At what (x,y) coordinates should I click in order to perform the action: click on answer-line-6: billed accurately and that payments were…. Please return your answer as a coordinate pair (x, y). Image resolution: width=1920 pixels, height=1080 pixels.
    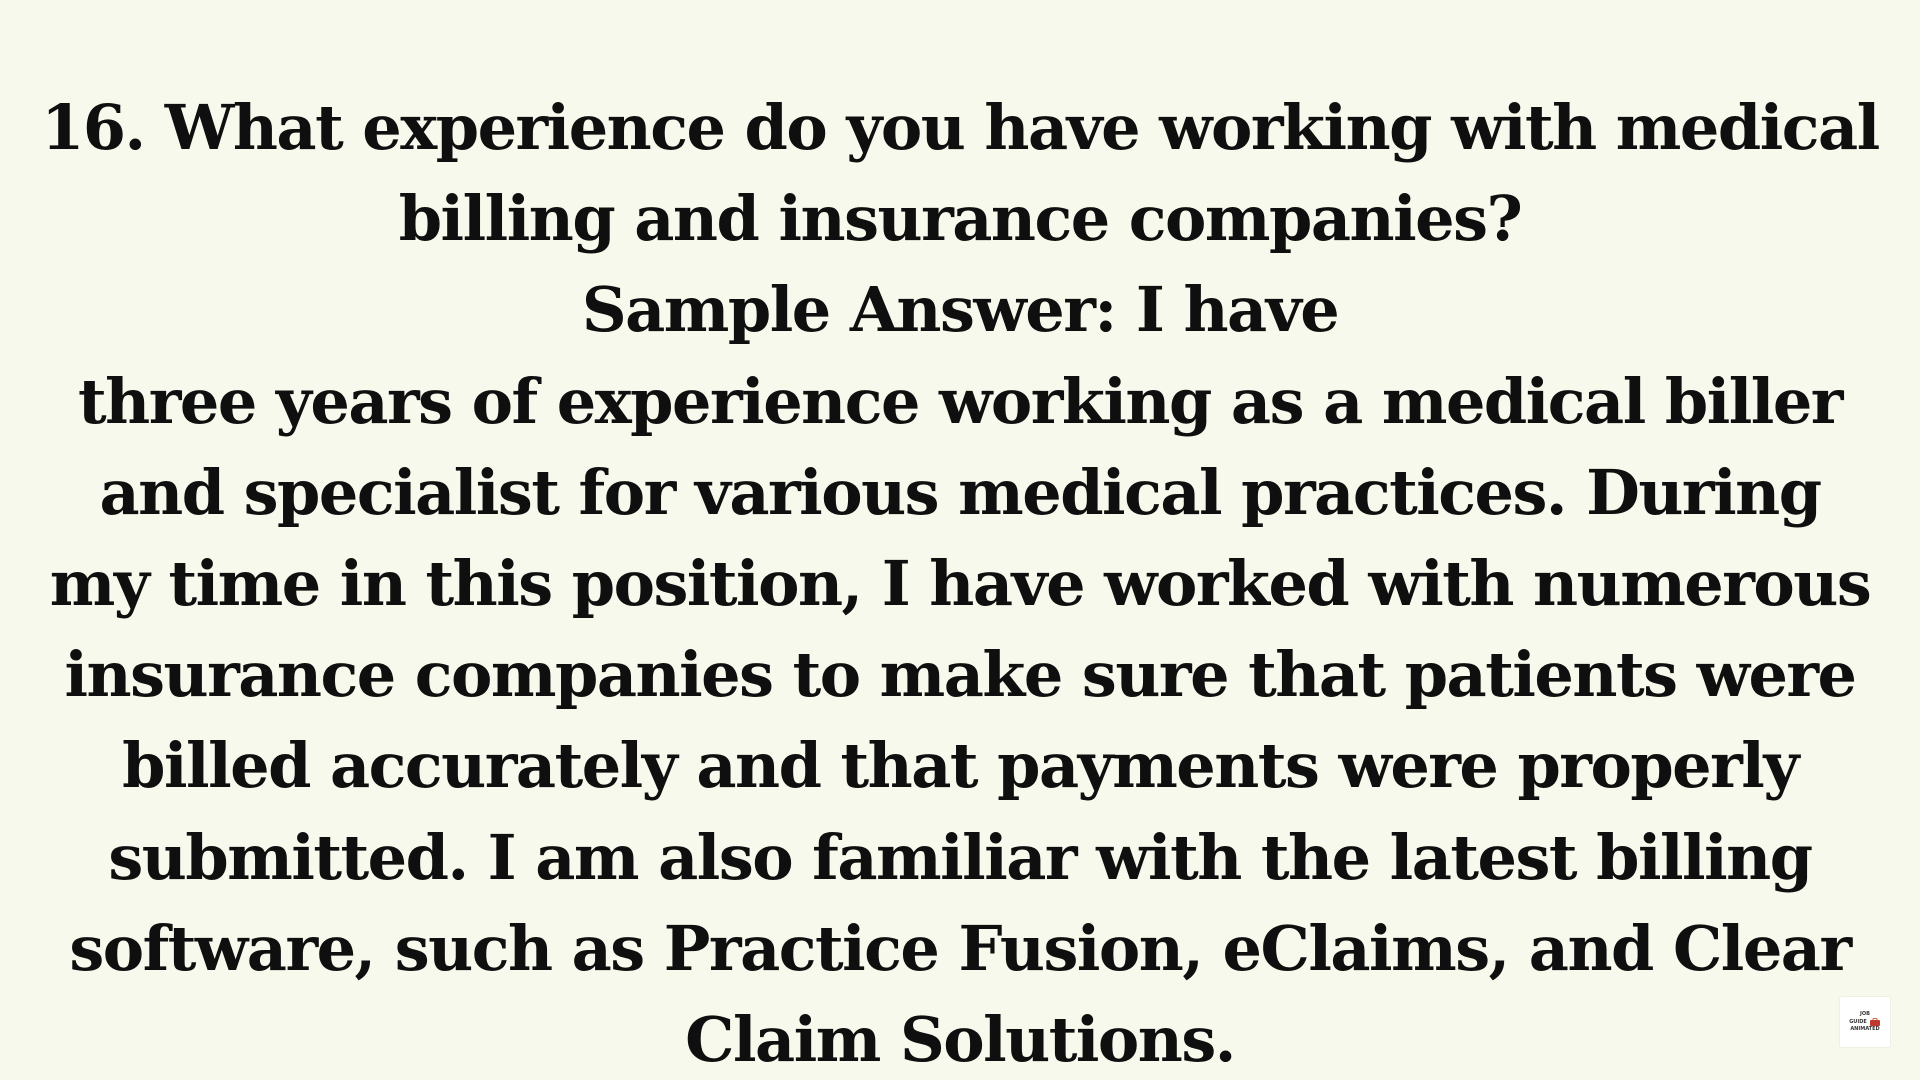
    Looking at the image, I should click on (960, 766).